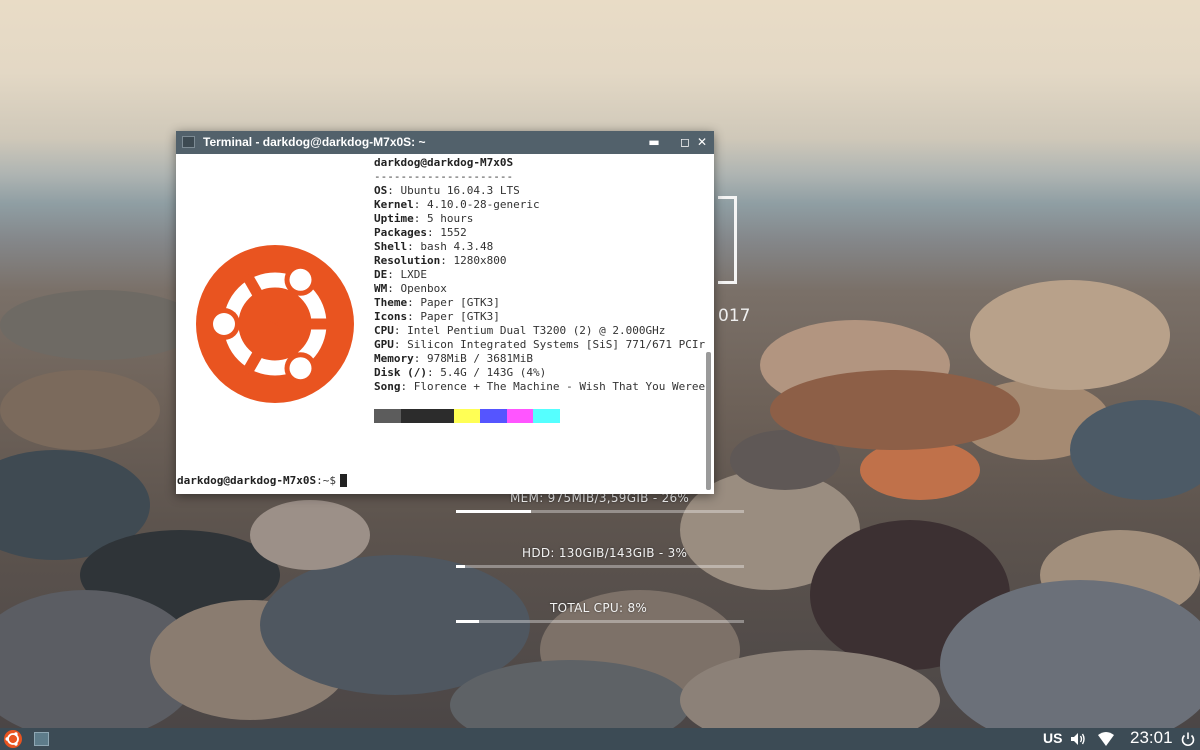 The width and height of the screenshot is (1200, 750). I want to click on info-line: Disk (/): 5.4G / 143G (4%), so click(460, 372).